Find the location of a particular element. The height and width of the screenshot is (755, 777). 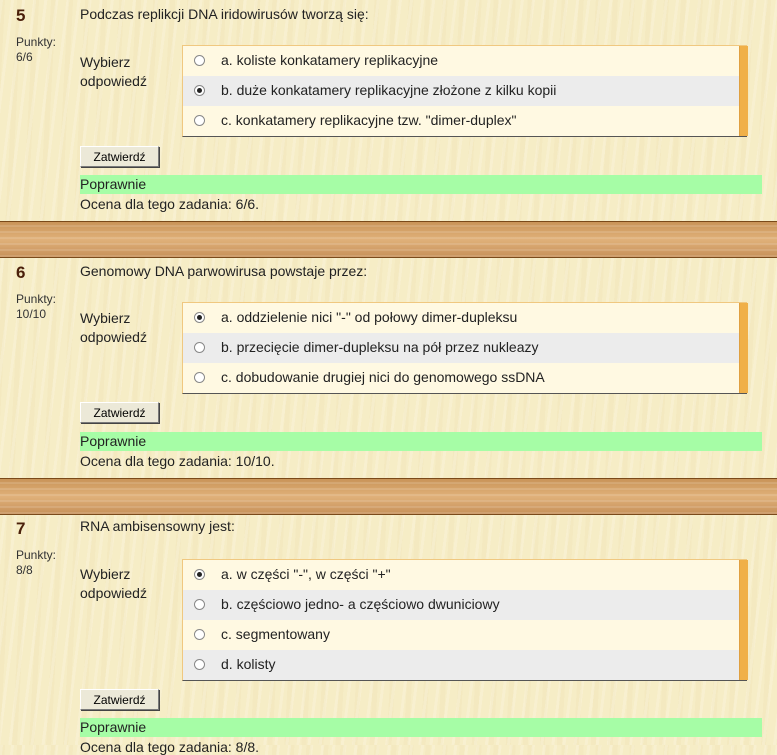

question-number: 7 is located at coordinates (21, 528).